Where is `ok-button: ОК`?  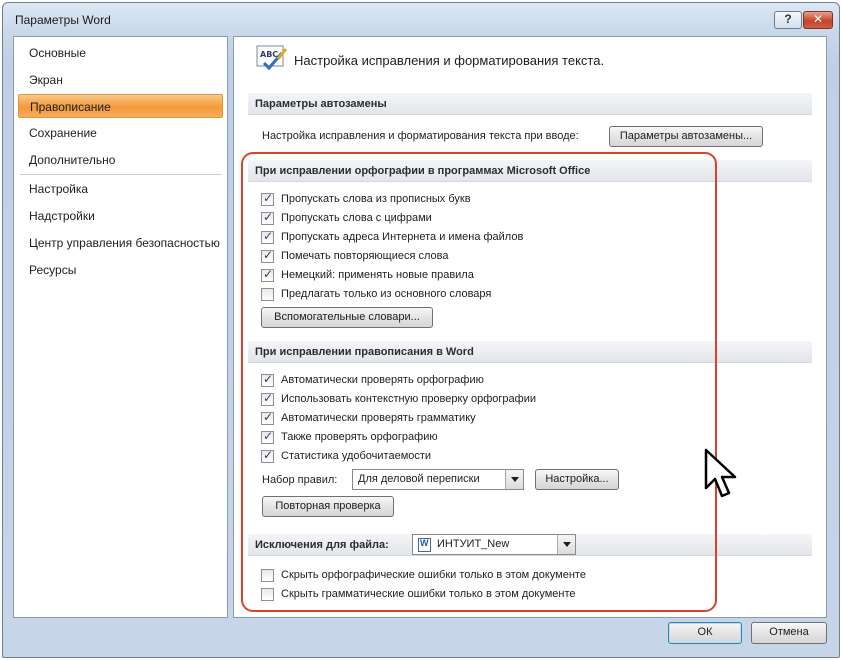 ok-button: ОК is located at coordinates (705, 633).